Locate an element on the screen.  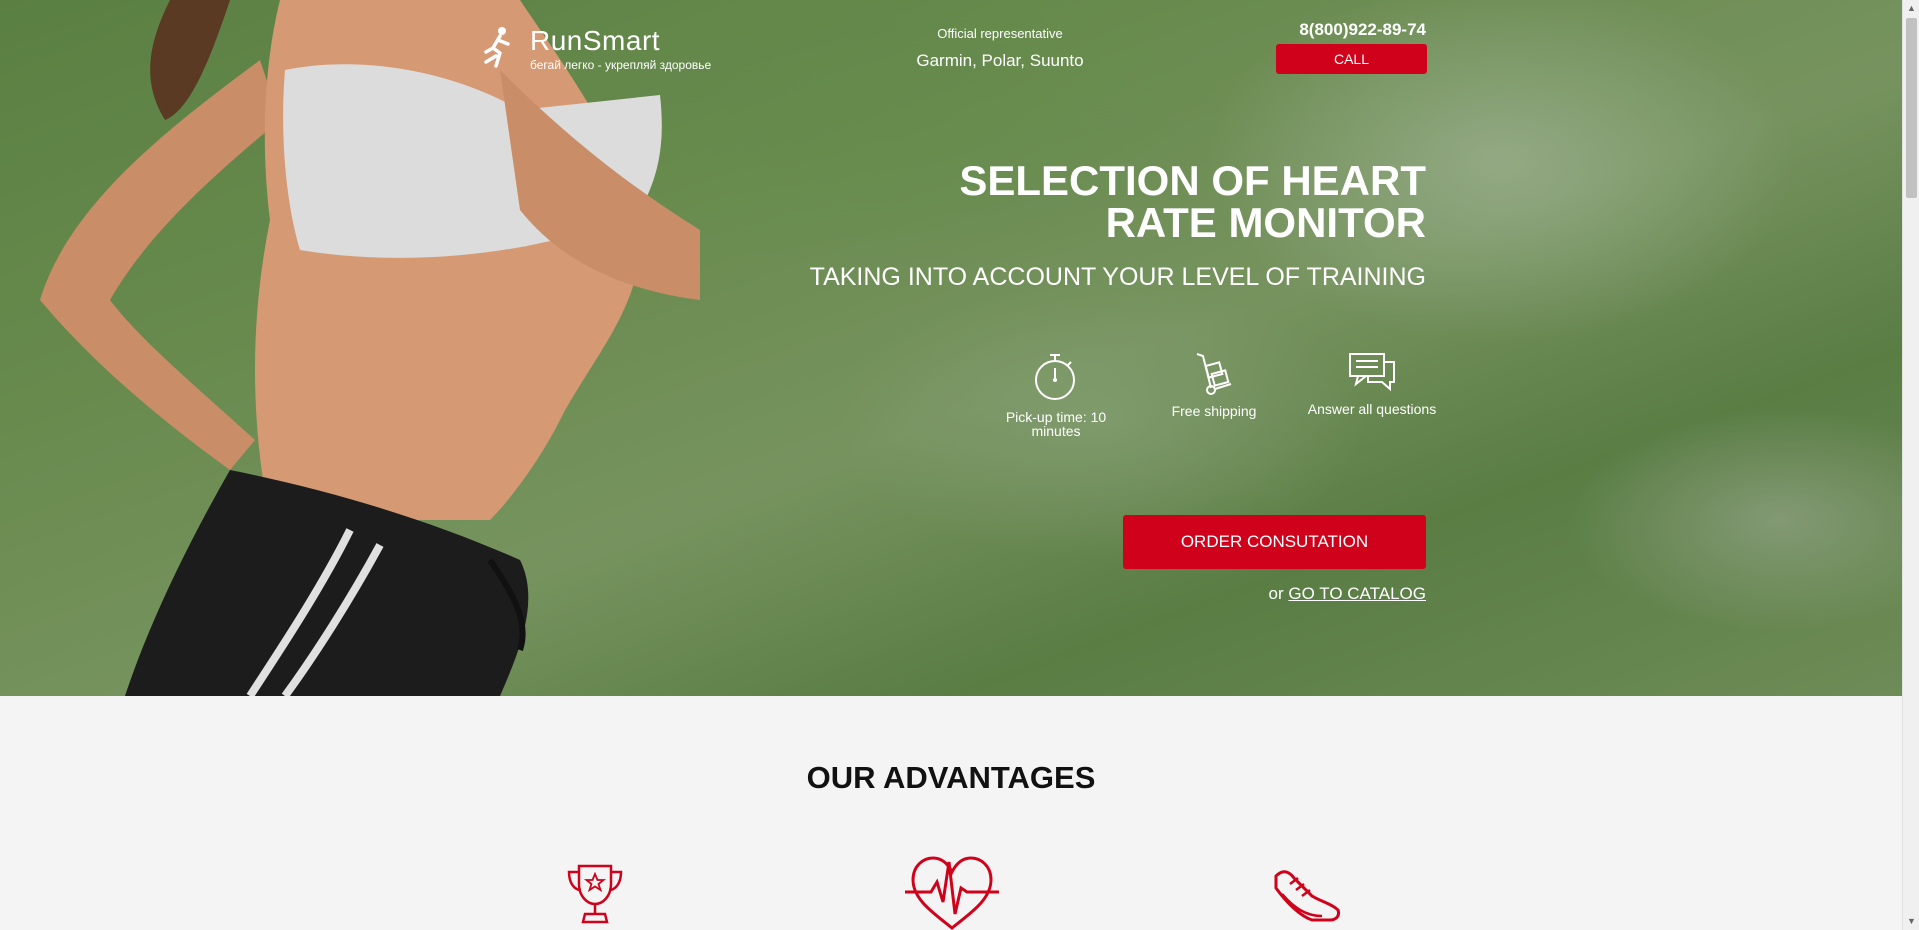
feature-questions: Answer all questions is located at coordinates (1372, 384).